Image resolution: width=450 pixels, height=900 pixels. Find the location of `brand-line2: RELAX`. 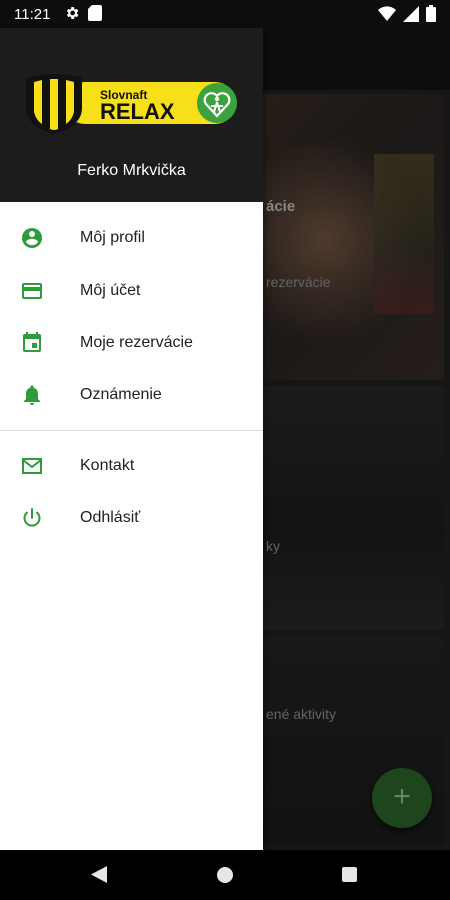

brand-line2: RELAX is located at coordinates (137, 111).